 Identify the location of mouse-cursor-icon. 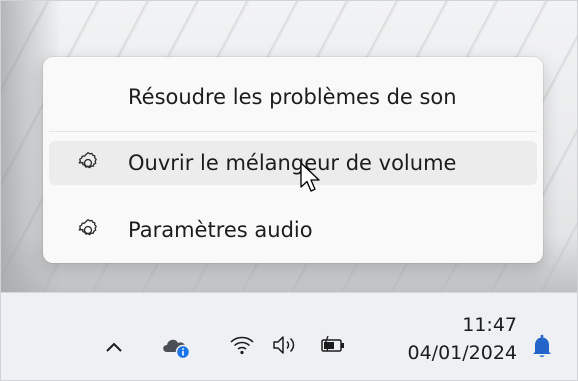
(310, 177).